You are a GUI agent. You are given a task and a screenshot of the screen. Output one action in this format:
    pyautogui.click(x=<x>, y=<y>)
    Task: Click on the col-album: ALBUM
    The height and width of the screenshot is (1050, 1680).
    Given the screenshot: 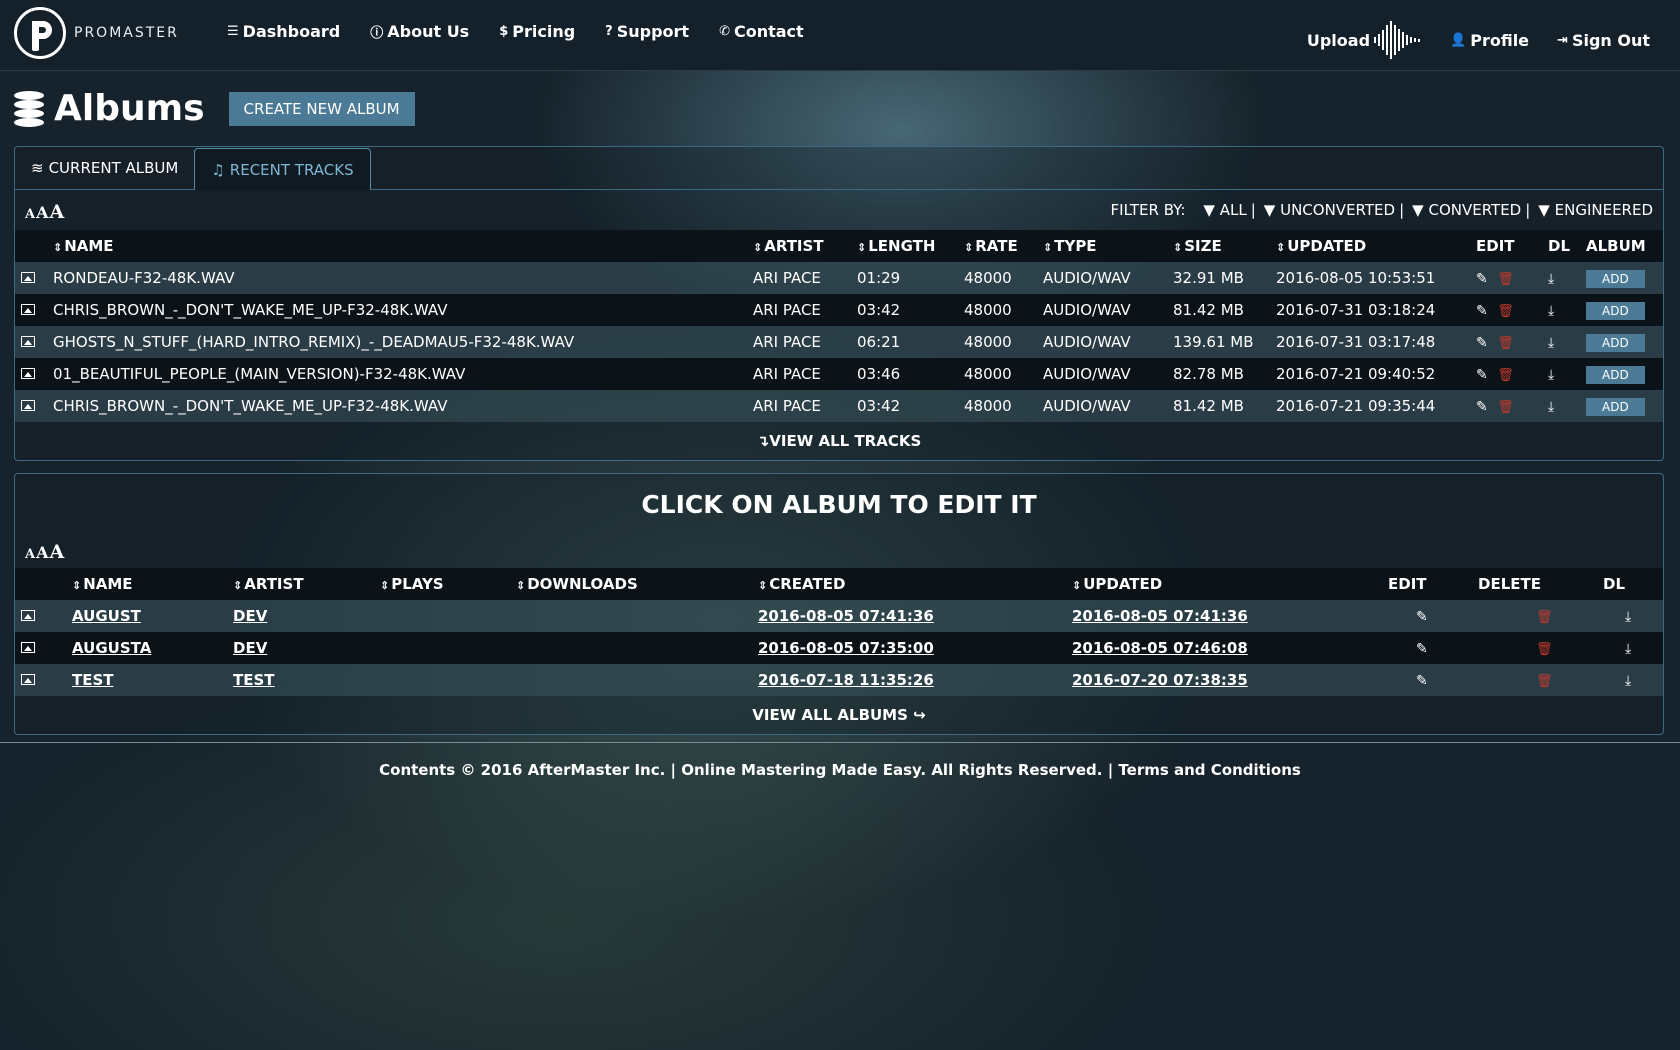 What is the action you would take?
    pyautogui.click(x=1624, y=246)
    